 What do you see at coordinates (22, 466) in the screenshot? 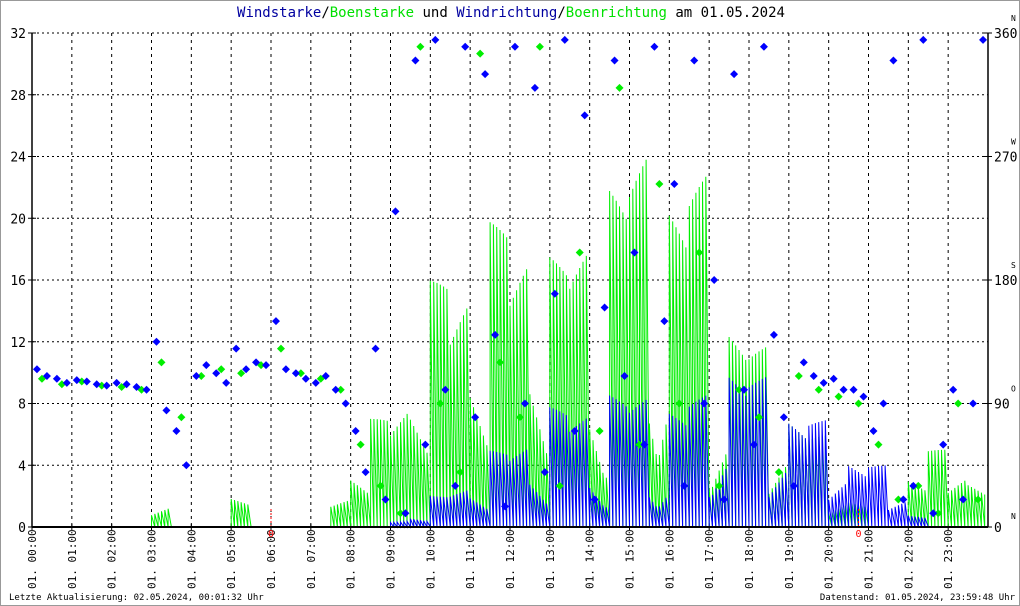
I see `y-tick-label-left: 4` at bounding box center [22, 466].